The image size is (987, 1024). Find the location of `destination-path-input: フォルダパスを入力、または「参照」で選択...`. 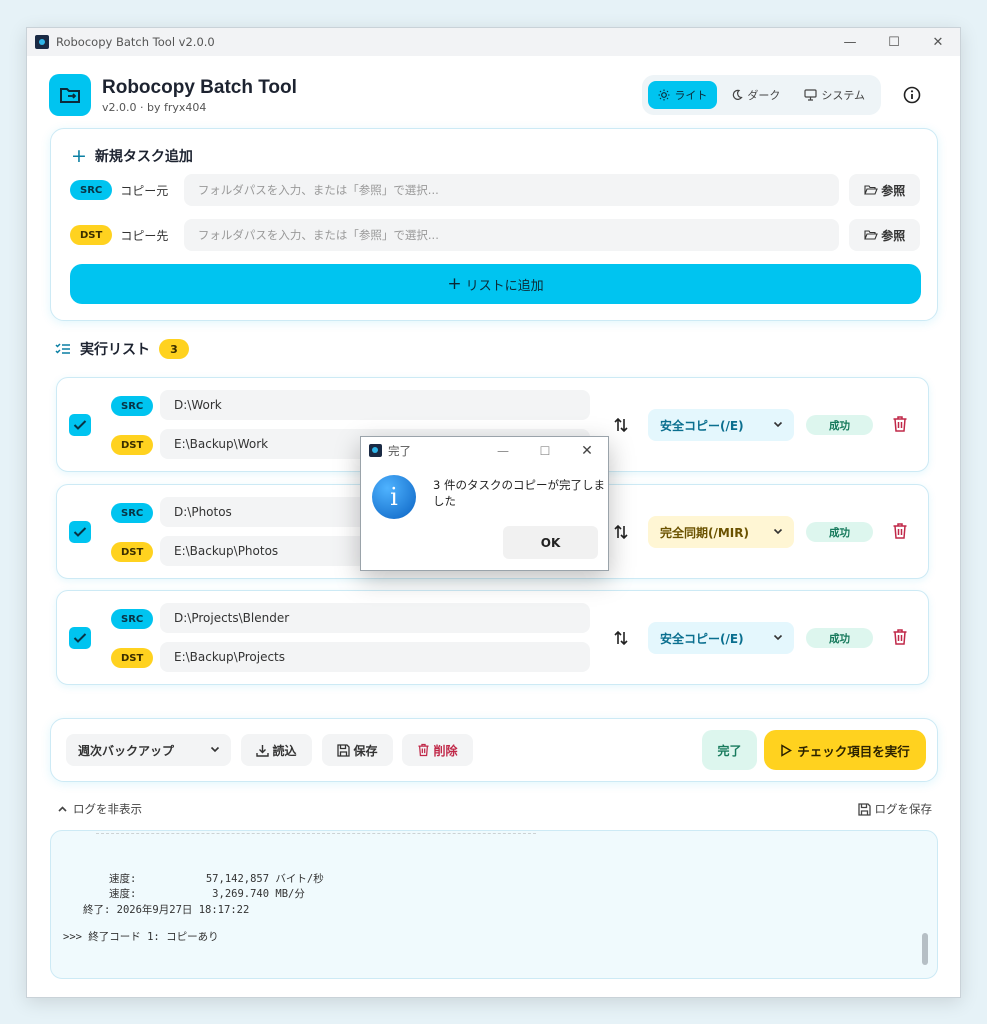

destination-path-input: フォルダパスを入力、または「参照」で選択... is located at coordinates (511, 235).